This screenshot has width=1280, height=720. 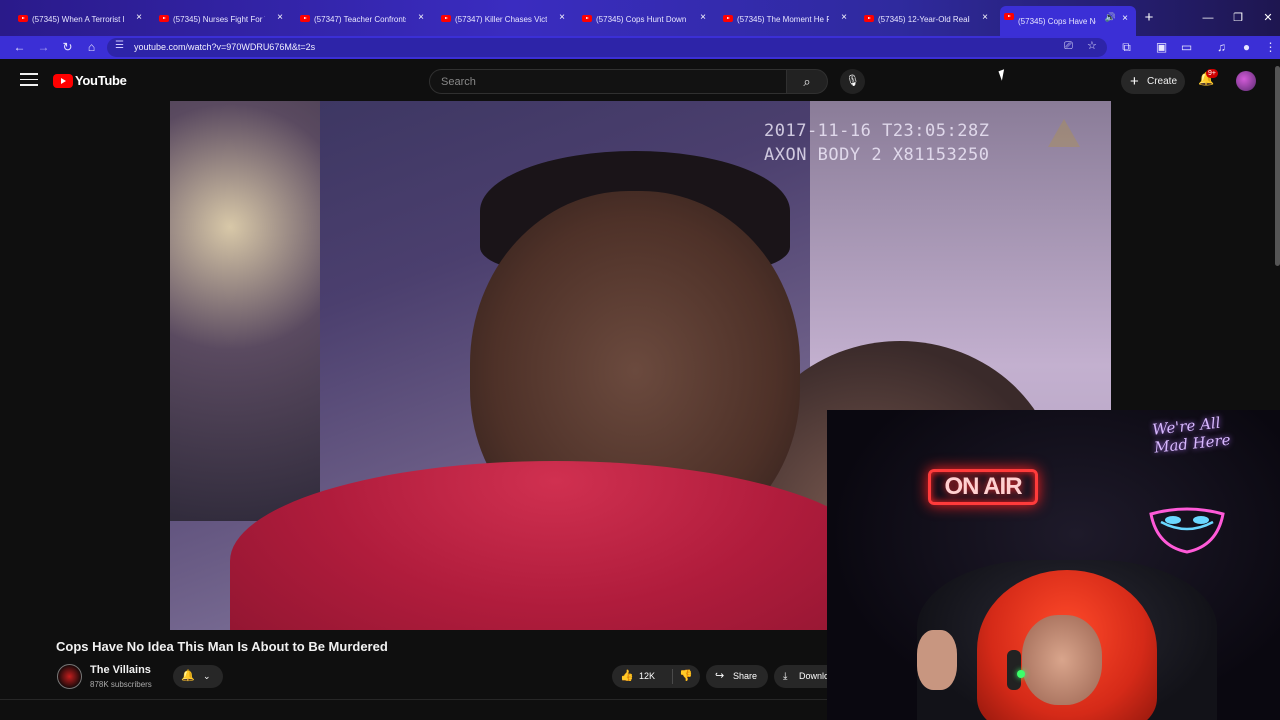 I want to click on search-placeholder: Search, so click(x=458, y=82).